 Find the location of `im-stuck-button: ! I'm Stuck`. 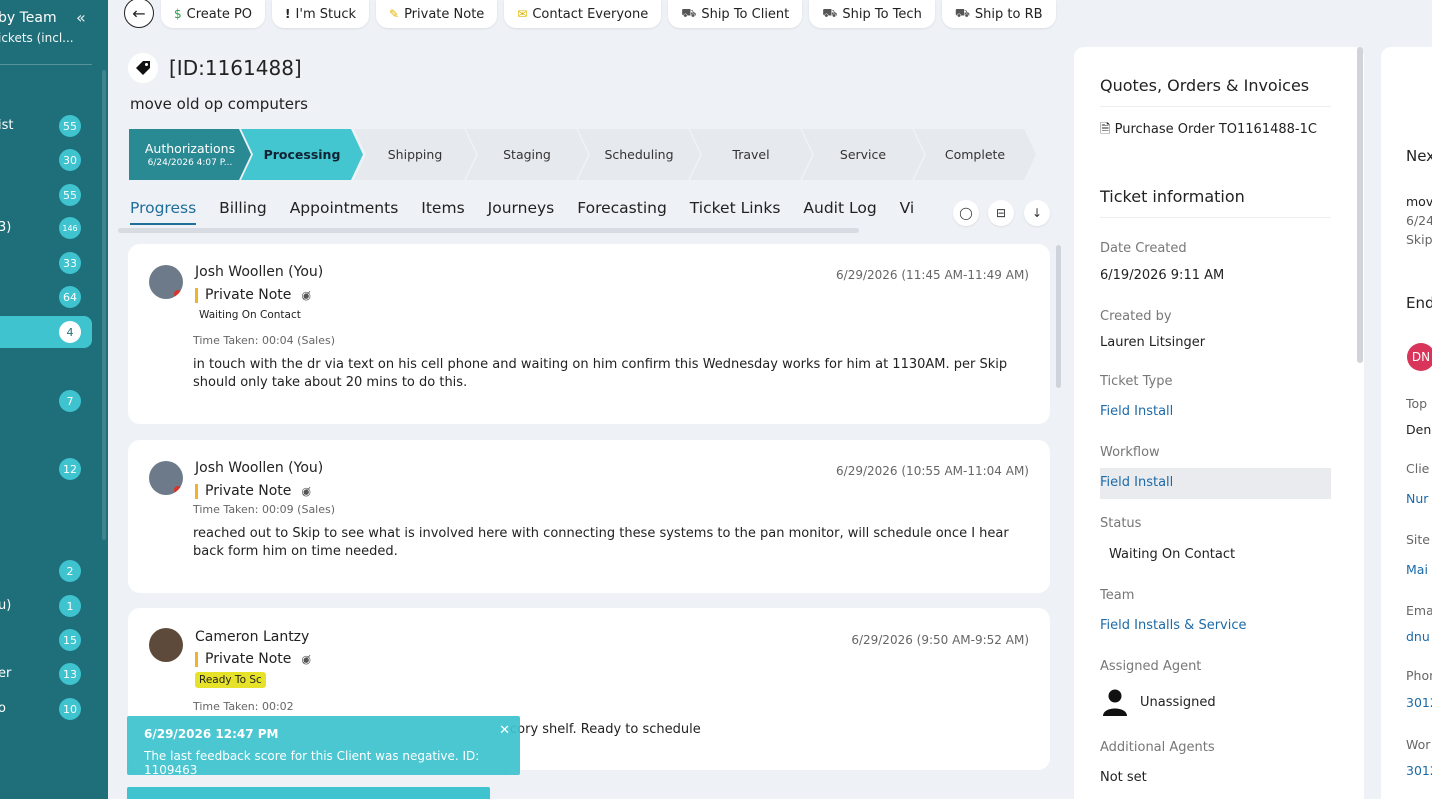

im-stuck-button: ! I'm Stuck is located at coordinates (320, 14).